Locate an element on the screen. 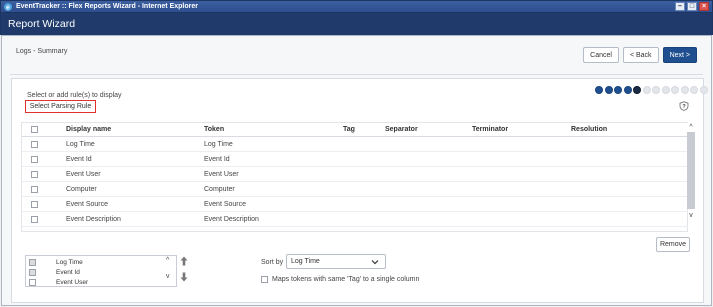 The image size is (713, 307). row-token: Event Source is located at coordinates (225, 204).